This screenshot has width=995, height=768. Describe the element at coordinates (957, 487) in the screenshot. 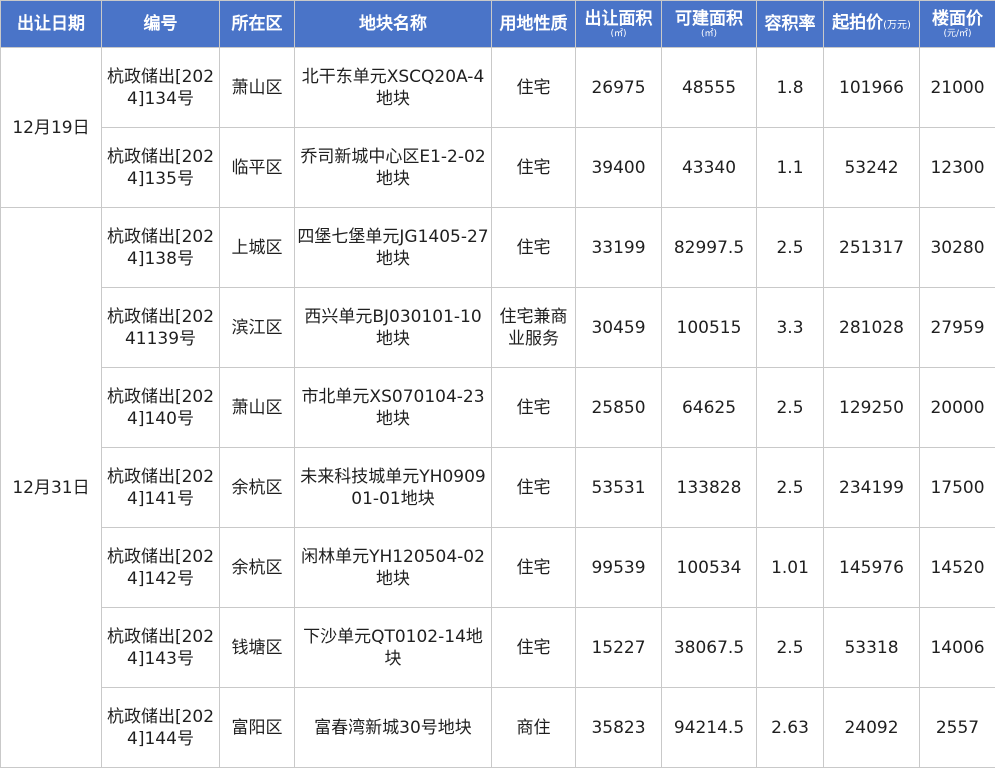

I see `floor-price-cell: 17500` at that location.